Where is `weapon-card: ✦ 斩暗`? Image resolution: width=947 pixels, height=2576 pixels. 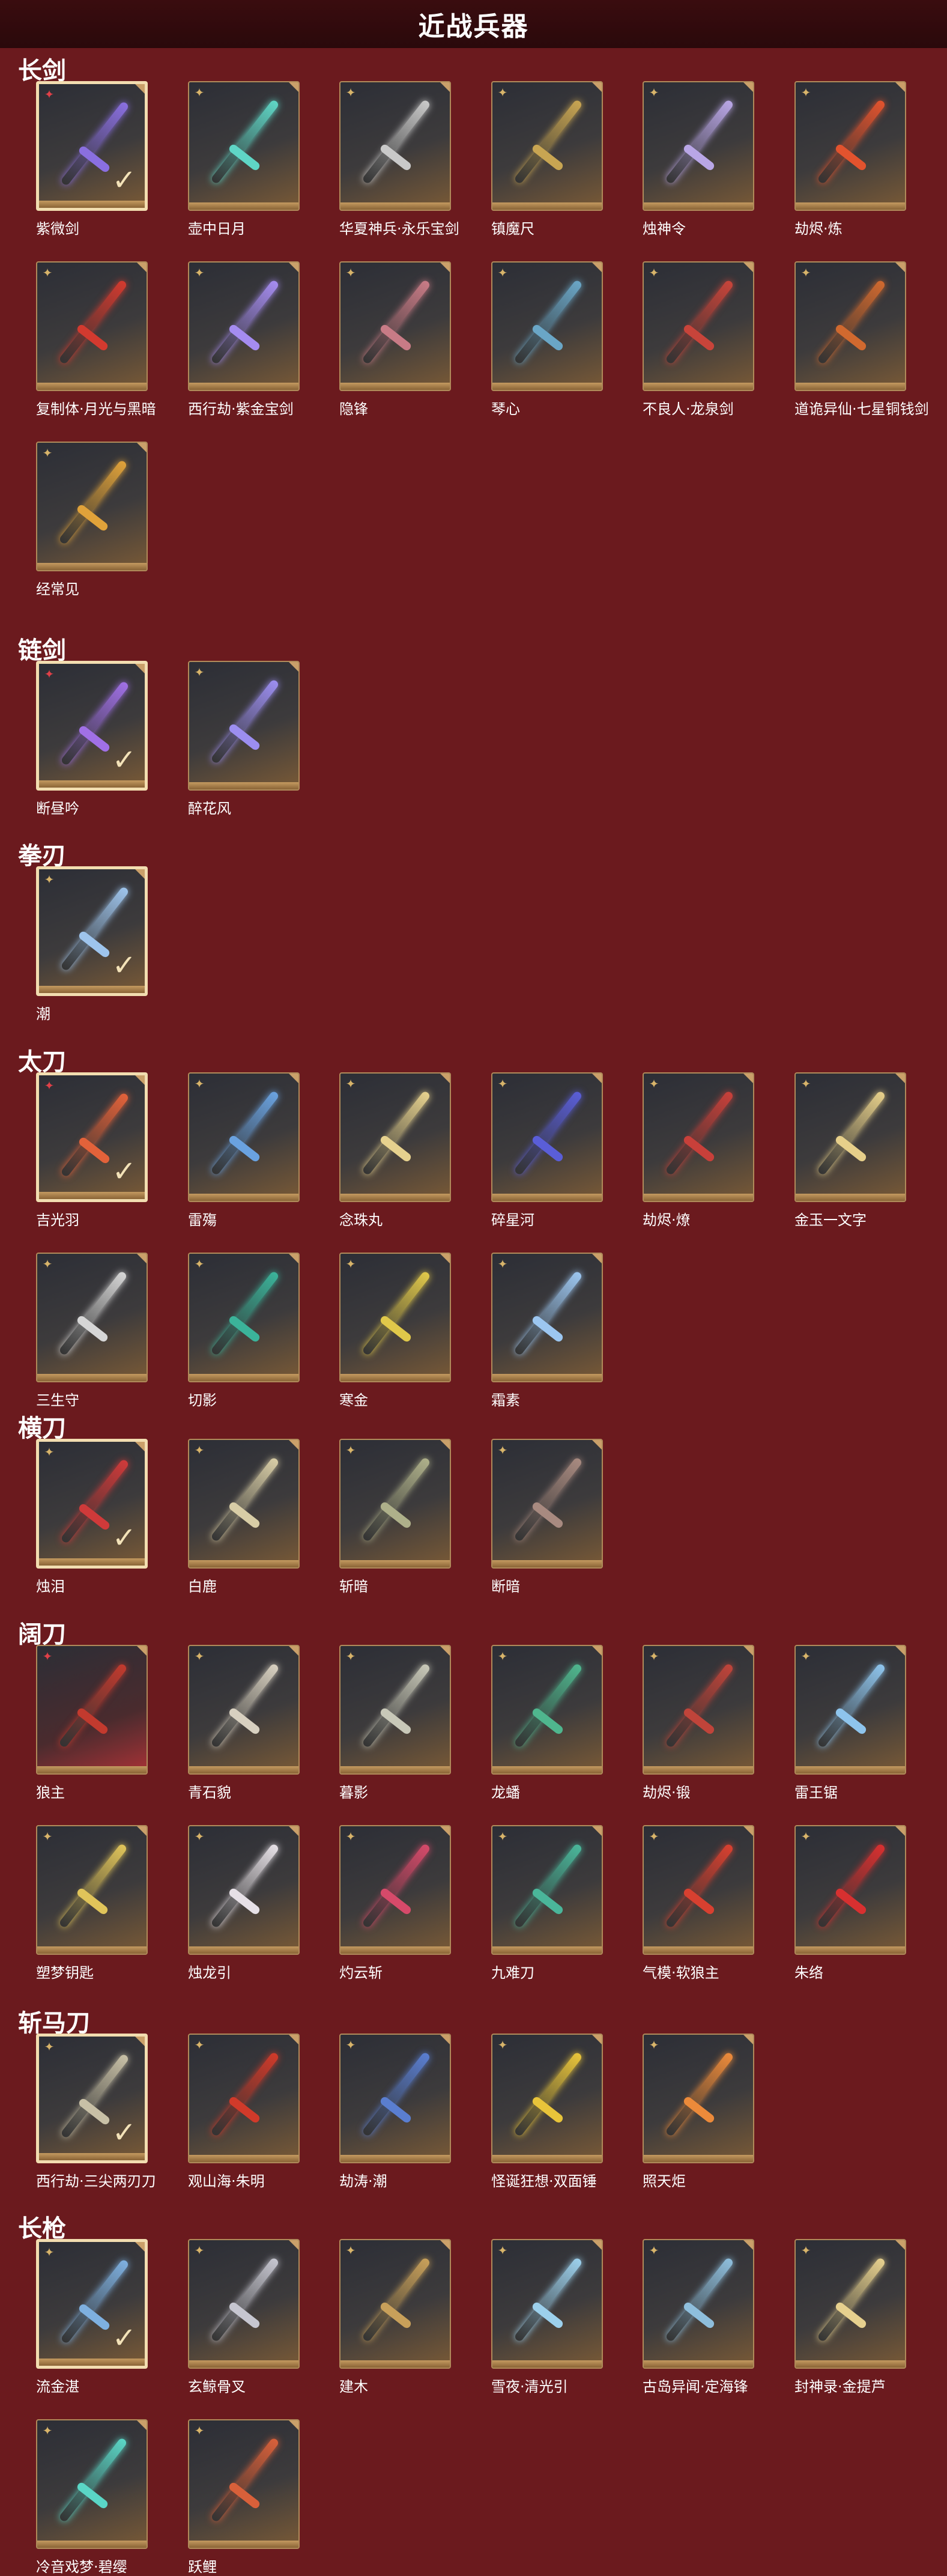
weapon-card: ✦ 斩暗 is located at coordinates (396, 1517).